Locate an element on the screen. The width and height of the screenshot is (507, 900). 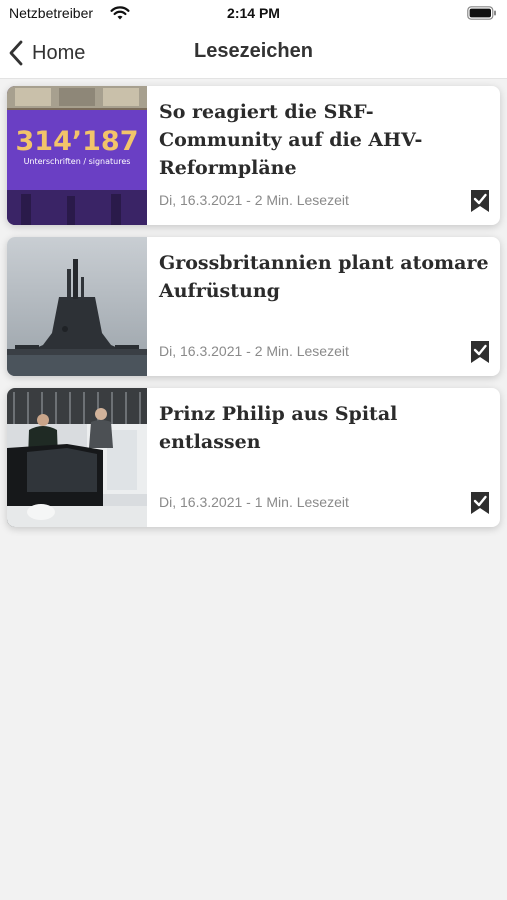
status-bar: Netzbetreiber 2:14 PM is located at coordinates (253, 14).